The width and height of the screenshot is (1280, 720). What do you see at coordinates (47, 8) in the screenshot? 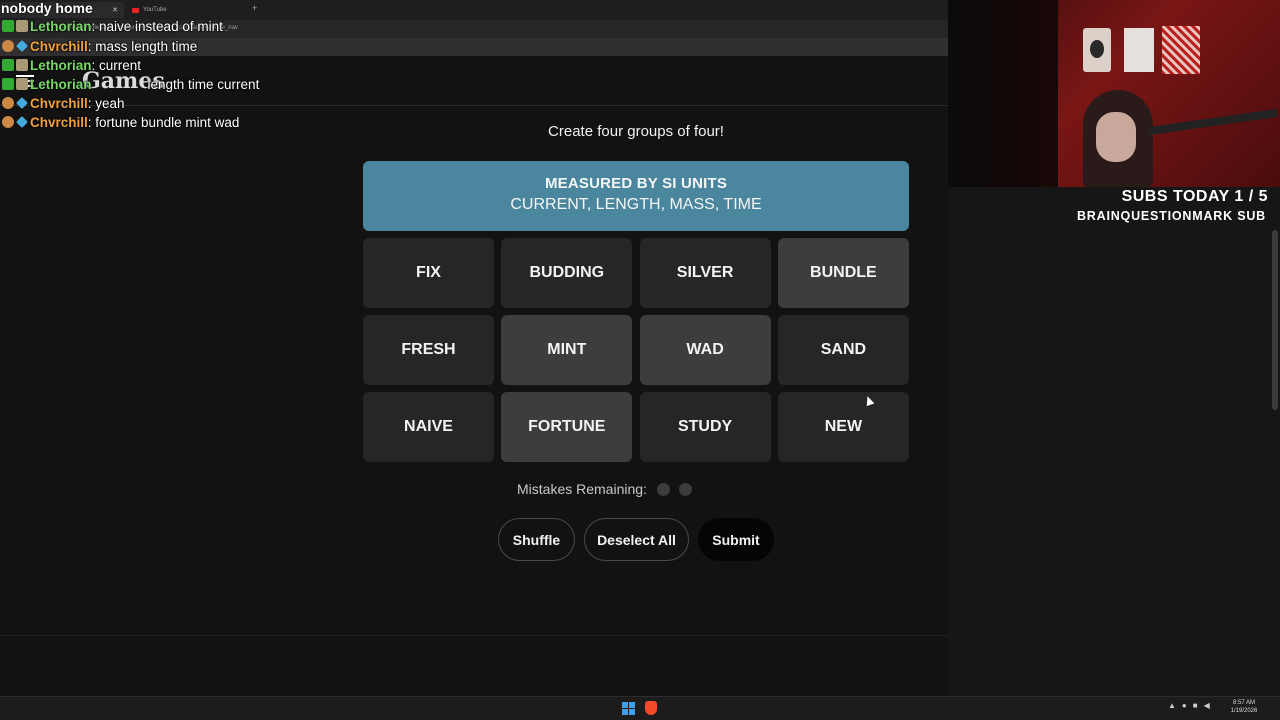
I see `chat-title: nobody home` at bounding box center [47, 8].